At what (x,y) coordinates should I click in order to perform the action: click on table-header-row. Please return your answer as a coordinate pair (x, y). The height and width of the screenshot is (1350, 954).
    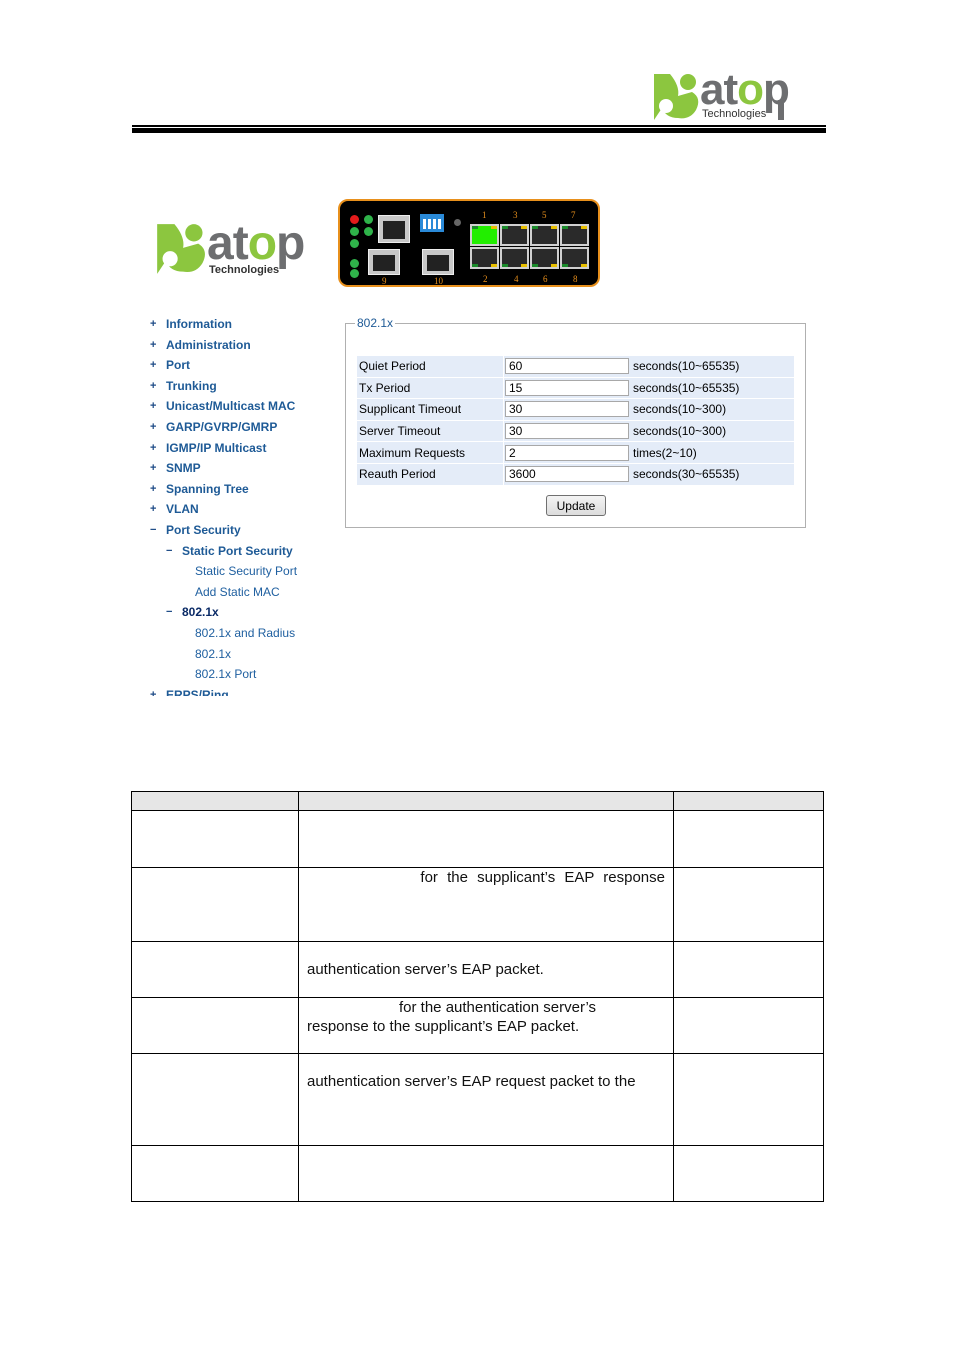
    Looking at the image, I should click on (477, 801).